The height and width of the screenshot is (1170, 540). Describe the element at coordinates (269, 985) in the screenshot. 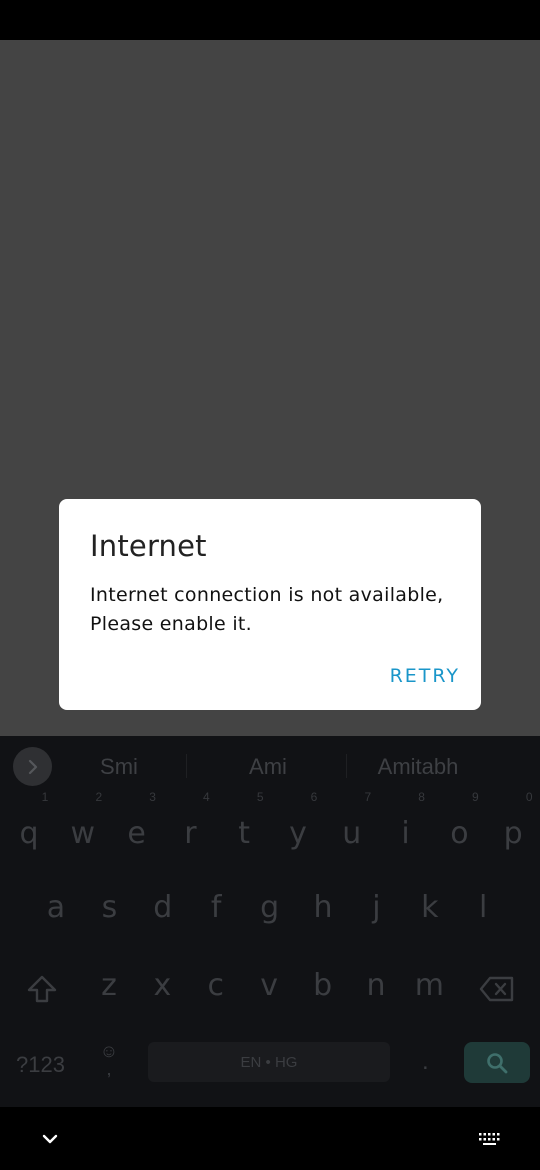

I see `key-v: v` at that location.